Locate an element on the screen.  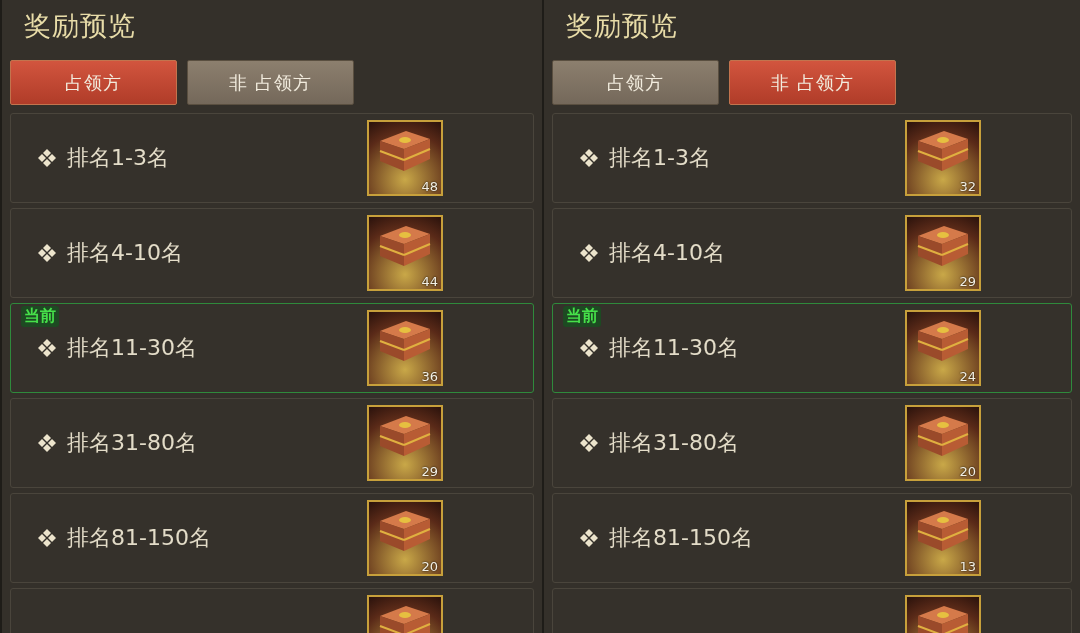
reward-item-slot: 13 is located at coordinates (943, 538).